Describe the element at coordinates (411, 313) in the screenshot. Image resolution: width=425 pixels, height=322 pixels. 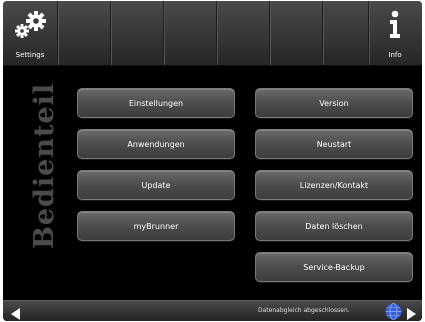
I see `arrow-right-icon` at that location.